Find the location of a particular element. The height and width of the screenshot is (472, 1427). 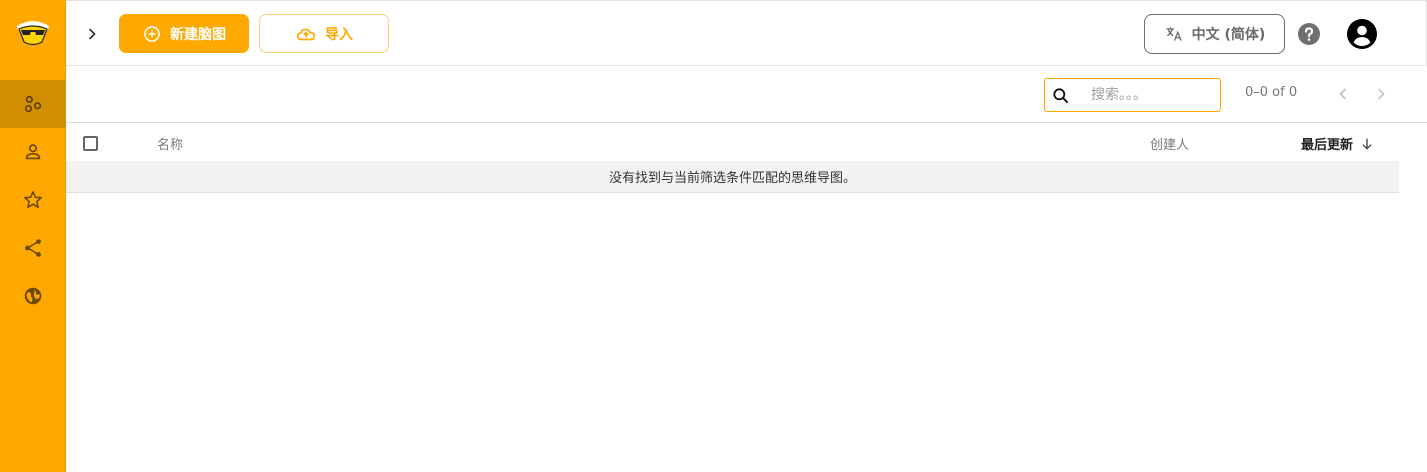

empty-state-row: 没有找到与当前筛选条件匹配的思维导图。 is located at coordinates (732, 177).